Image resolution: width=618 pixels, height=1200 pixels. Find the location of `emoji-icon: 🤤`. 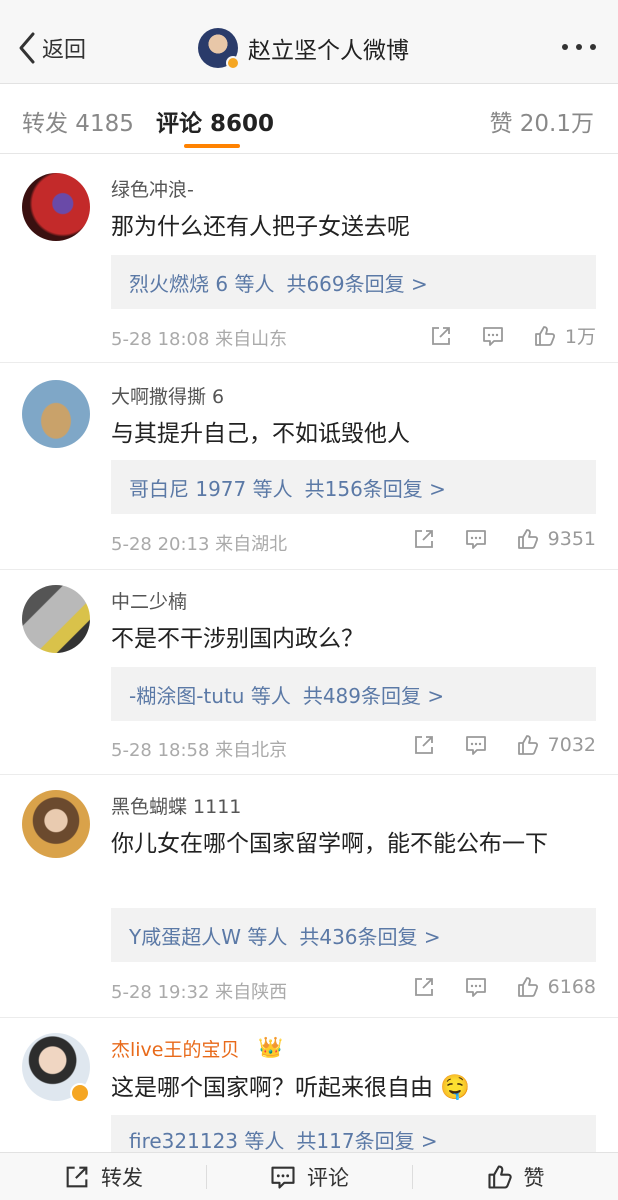

emoji-icon: 🤤 is located at coordinates (455, 1087).